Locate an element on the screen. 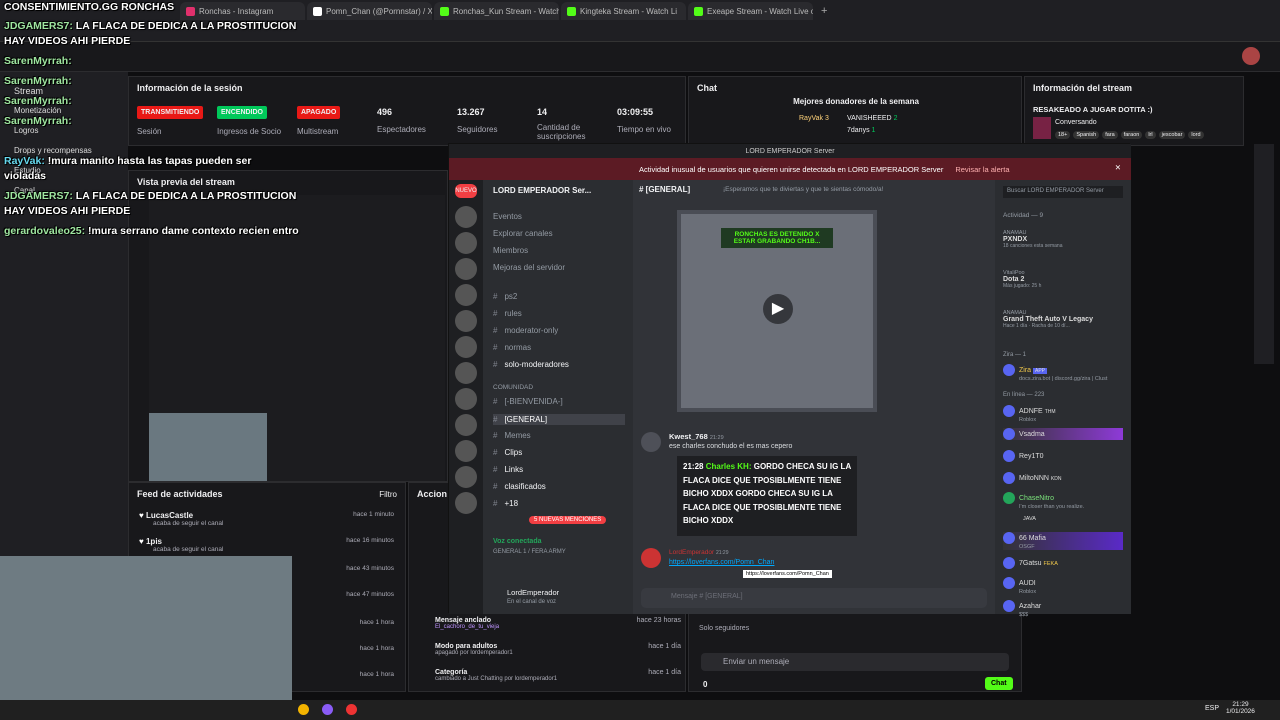 This screenshot has width=1280, height=720. tag: fara is located at coordinates (1110, 135).